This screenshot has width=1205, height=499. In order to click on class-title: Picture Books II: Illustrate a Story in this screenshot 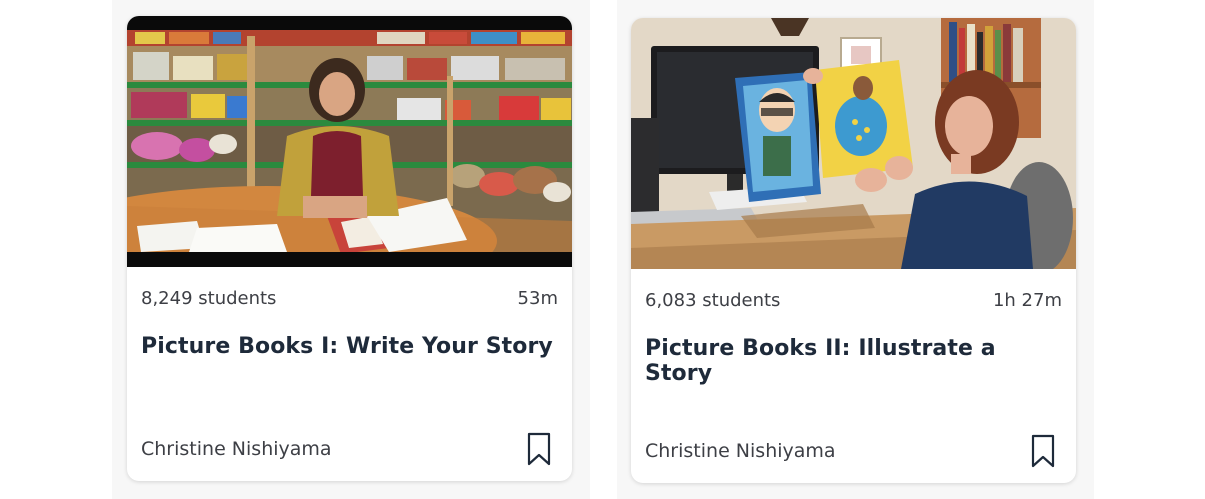, I will do `click(853, 361)`.